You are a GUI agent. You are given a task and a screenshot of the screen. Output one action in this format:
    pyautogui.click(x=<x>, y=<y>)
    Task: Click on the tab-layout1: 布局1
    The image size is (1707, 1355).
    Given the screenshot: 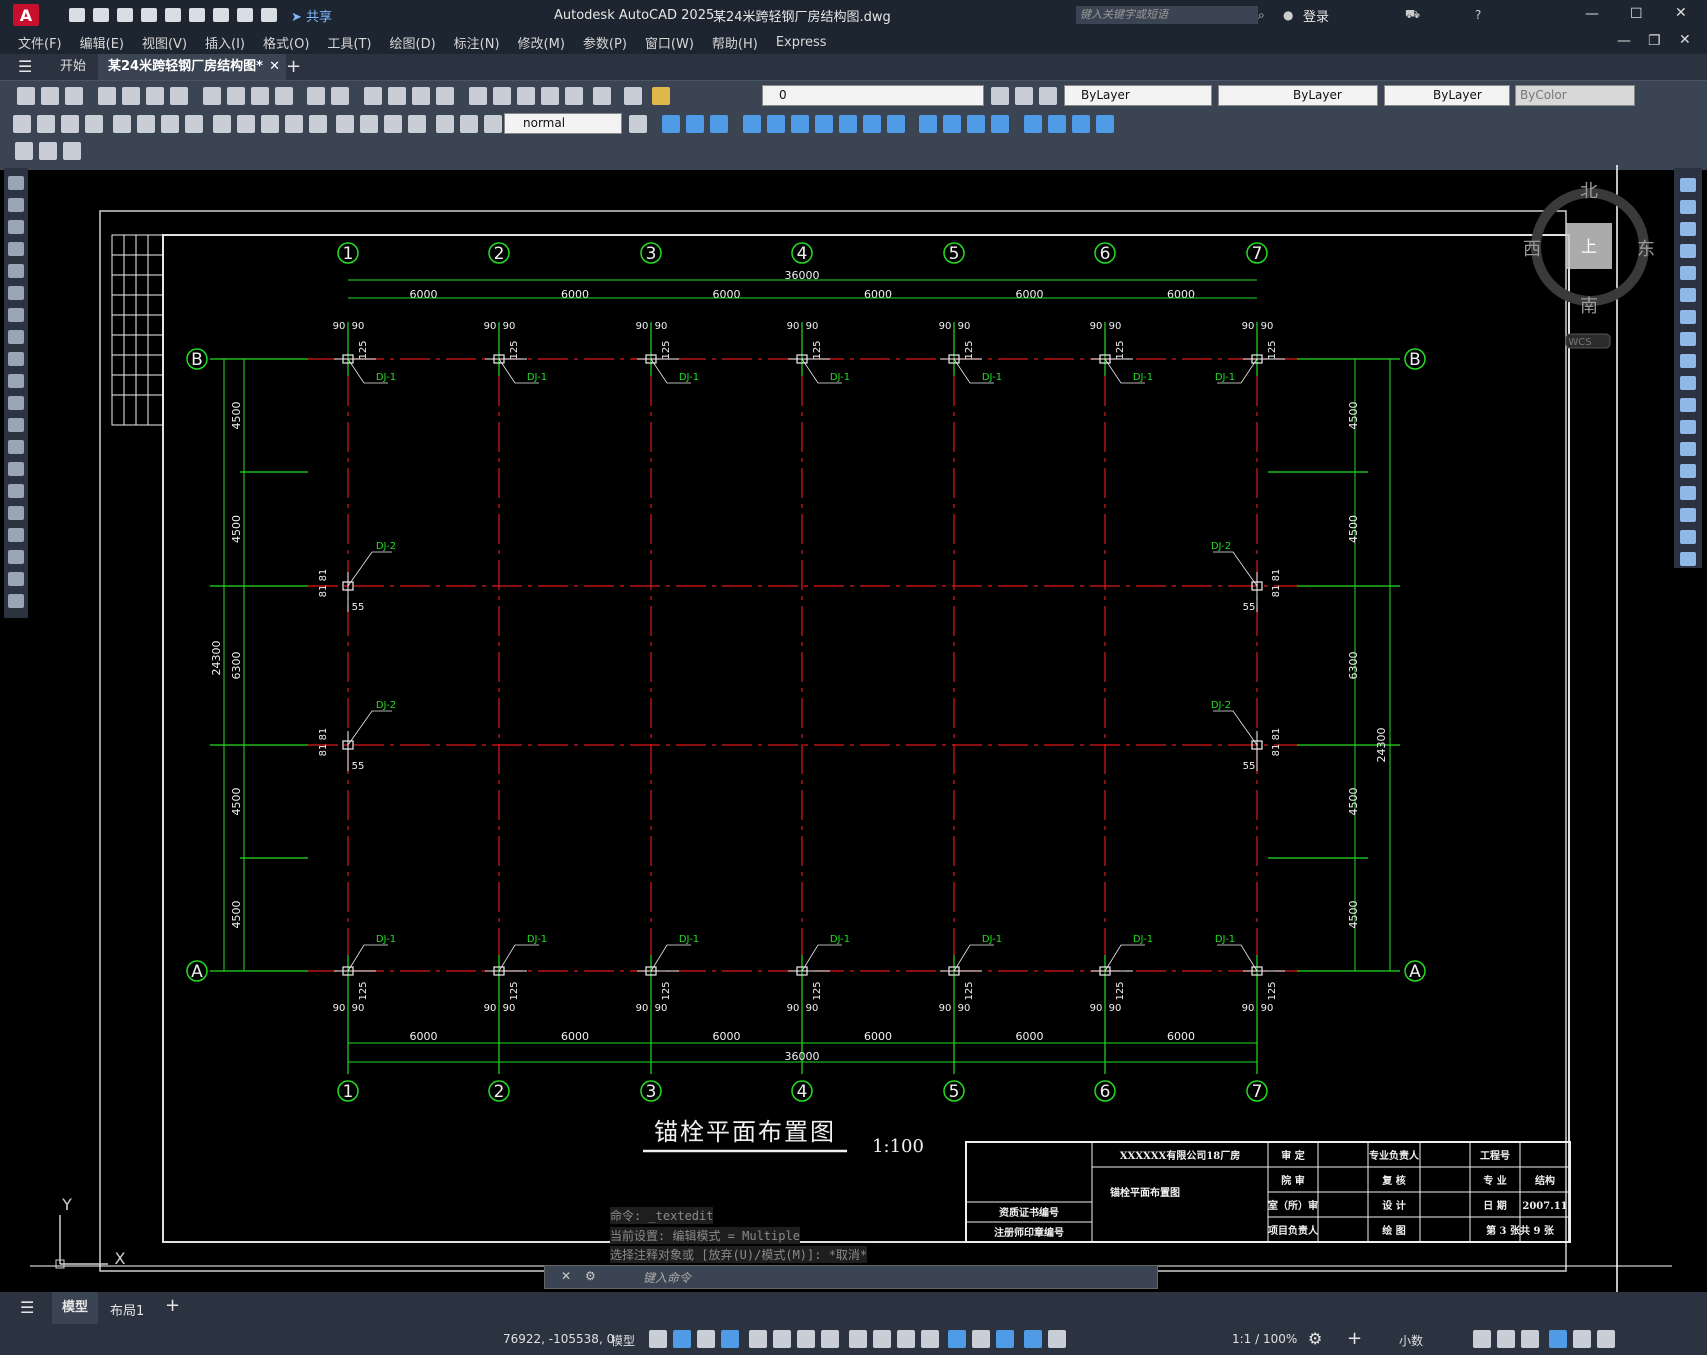 What is the action you would take?
    pyautogui.click(x=127, y=1309)
    